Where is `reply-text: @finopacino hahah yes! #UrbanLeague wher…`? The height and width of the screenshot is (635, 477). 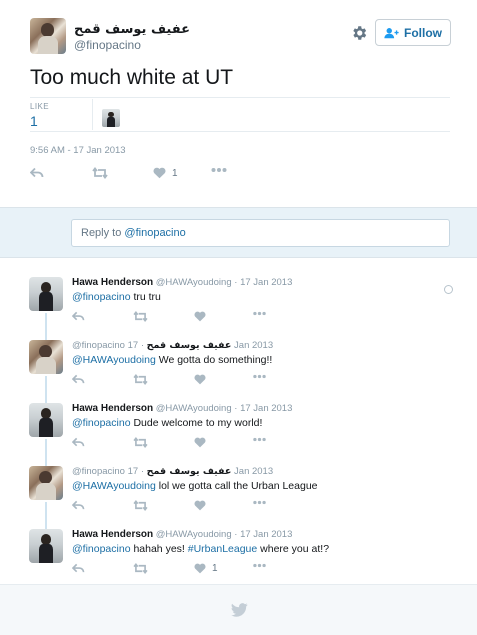
reply-text: @finopacino hahah yes! #UrbanLeague wher… is located at coordinates (200, 549).